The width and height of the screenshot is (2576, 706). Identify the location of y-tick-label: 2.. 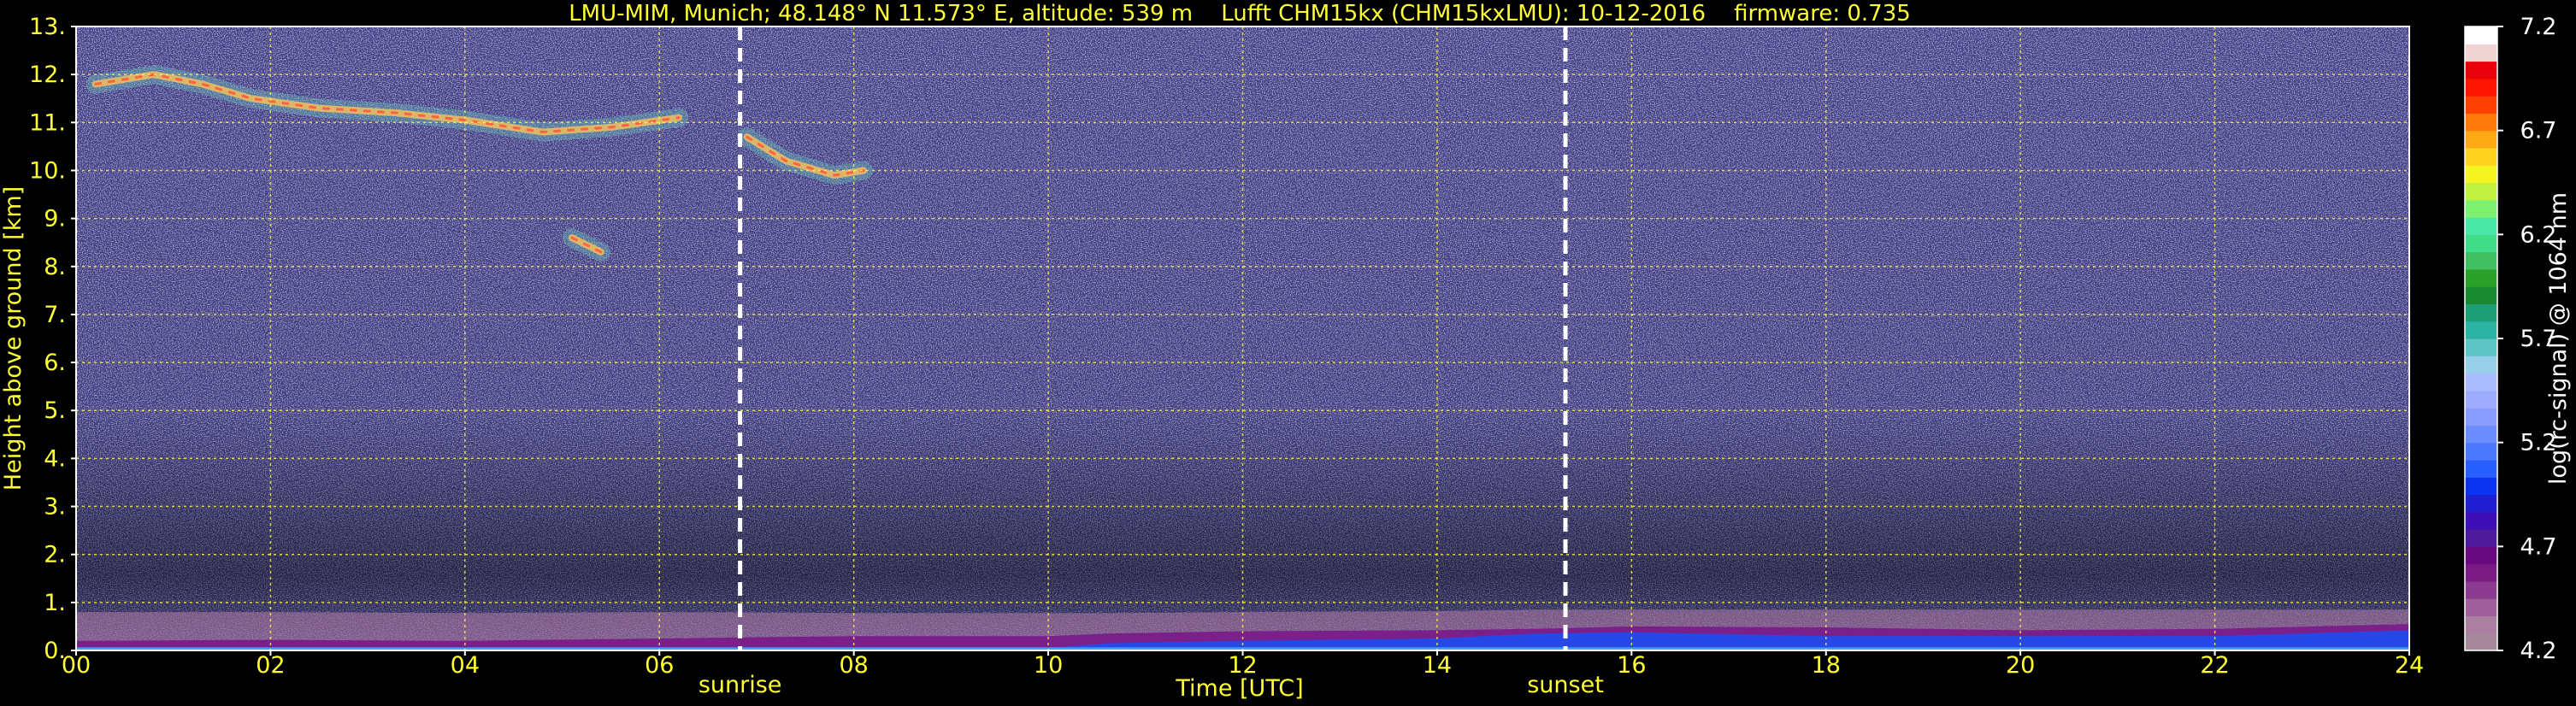
(55, 555).